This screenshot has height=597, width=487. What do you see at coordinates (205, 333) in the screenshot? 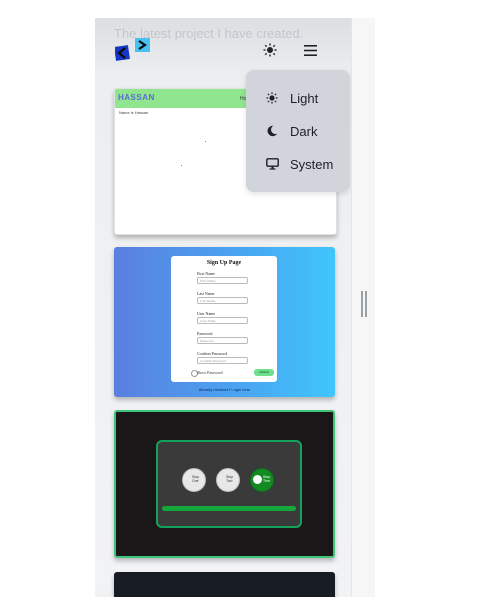
I see `field-label: Password` at bounding box center [205, 333].